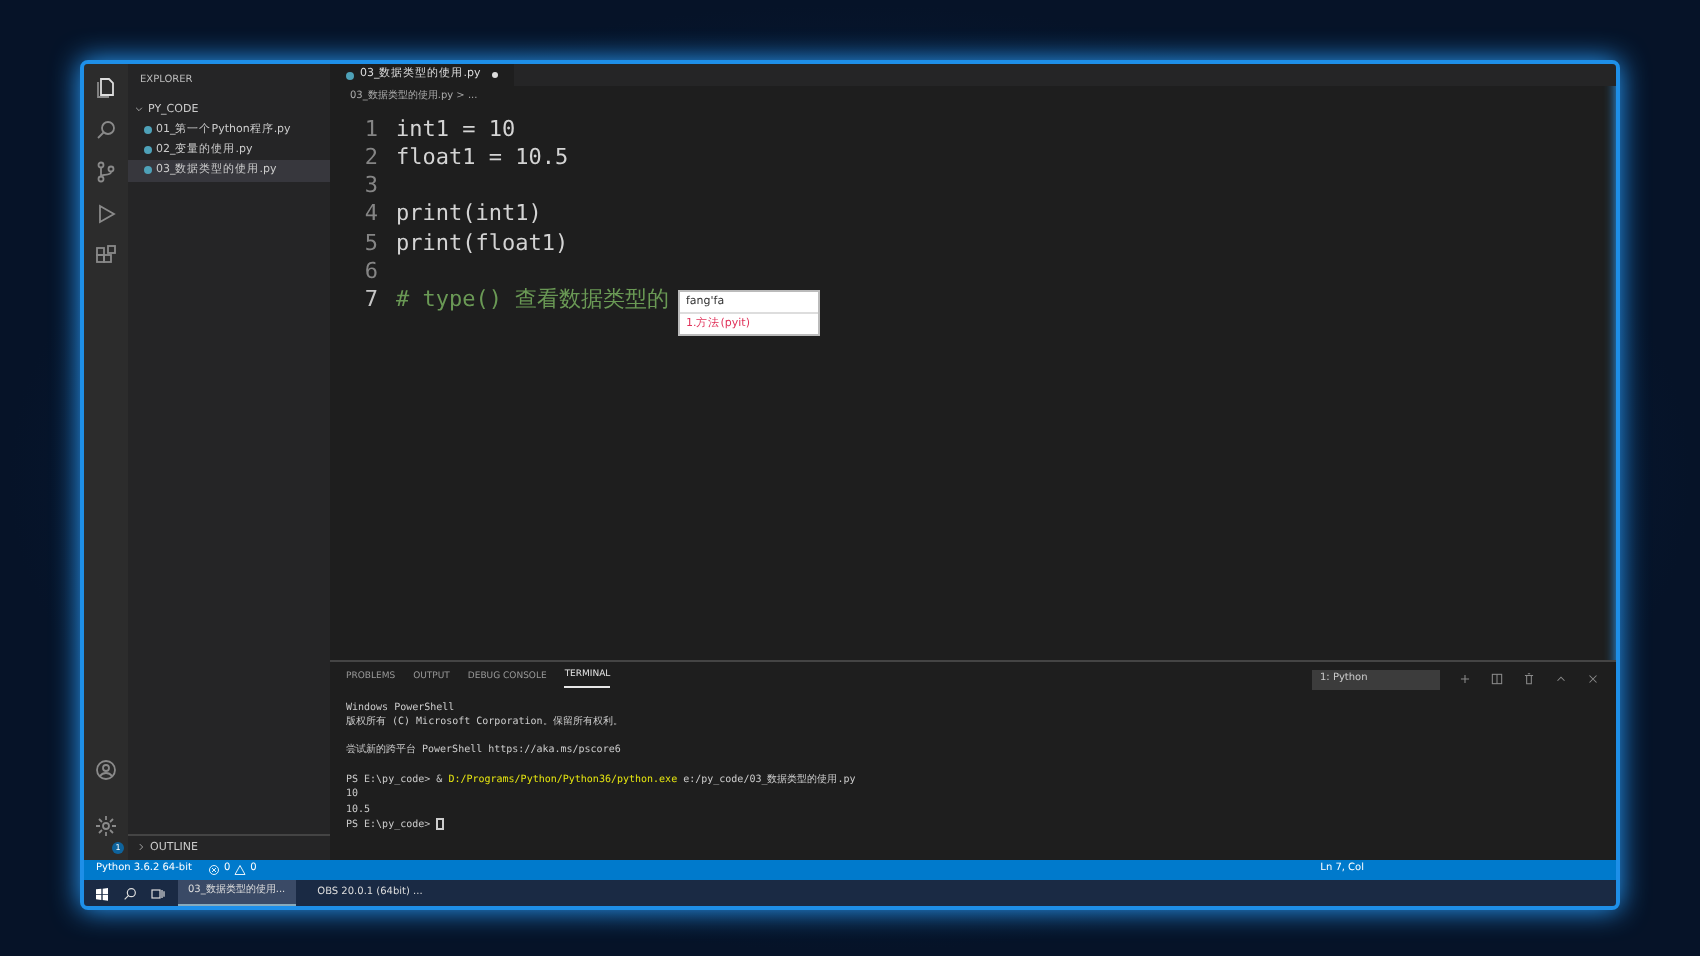 The height and width of the screenshot is (956, 1700). What do you see at coordinates (533, 301) in the screenshot?
I see `code-line: # type() 查看数据类型的` at bounding box center [533, 301].